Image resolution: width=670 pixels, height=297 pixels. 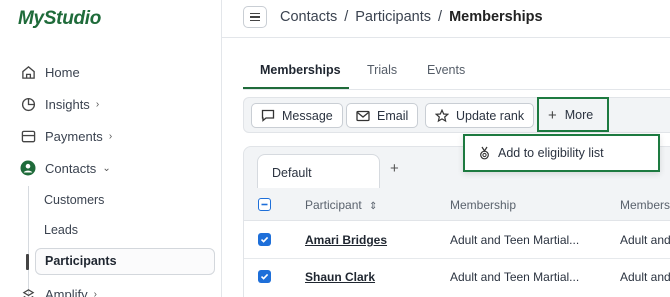 I want to click on more-button: + More, so click(x=570, y=115).